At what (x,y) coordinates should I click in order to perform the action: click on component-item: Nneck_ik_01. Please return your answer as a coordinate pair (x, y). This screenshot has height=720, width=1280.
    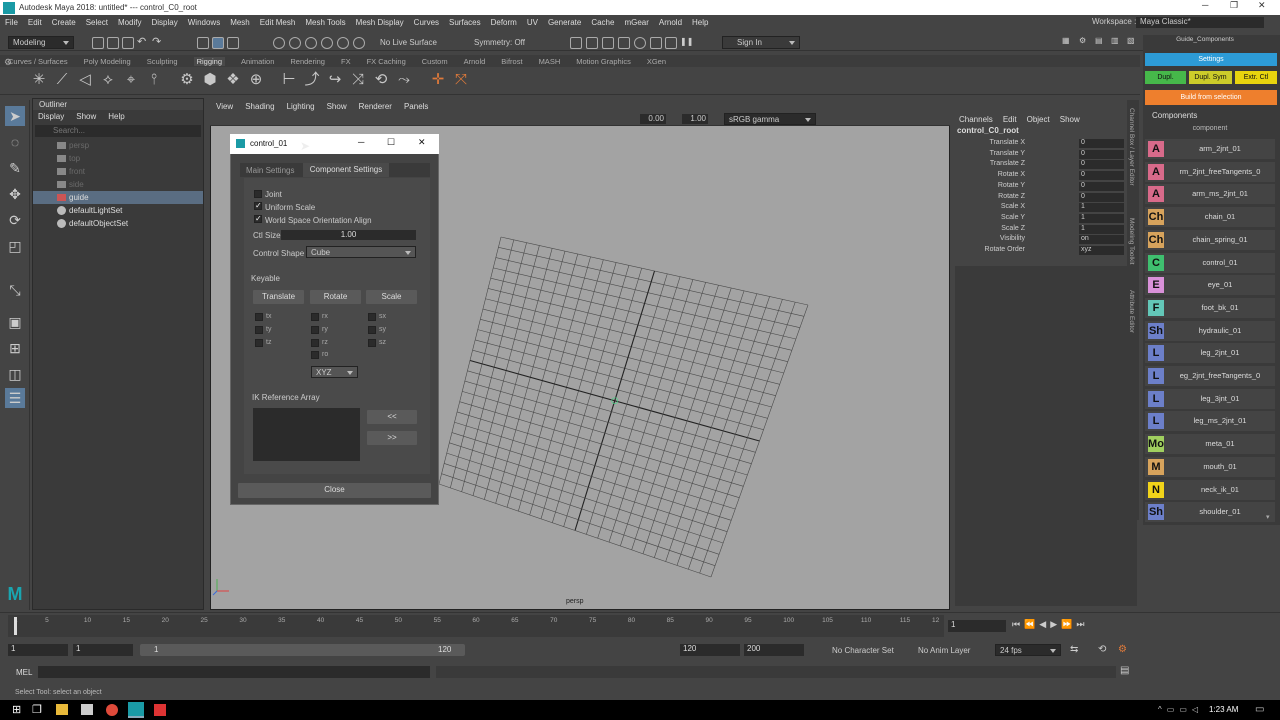
    Looking at the image, I should click on (1210, 489).